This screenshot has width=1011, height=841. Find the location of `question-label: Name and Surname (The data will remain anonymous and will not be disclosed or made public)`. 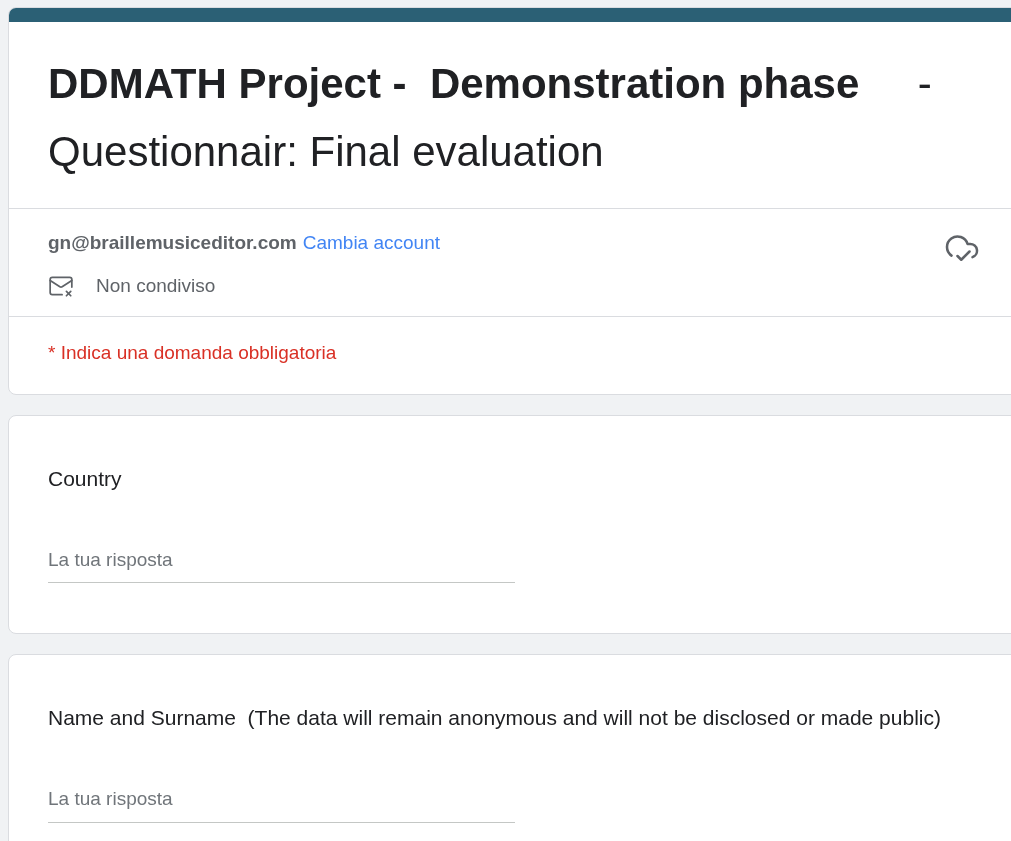

question-label: Name and Surname (The data will remain anonymous and will not be disclosed or made public) is located at coordinates (495, 718).